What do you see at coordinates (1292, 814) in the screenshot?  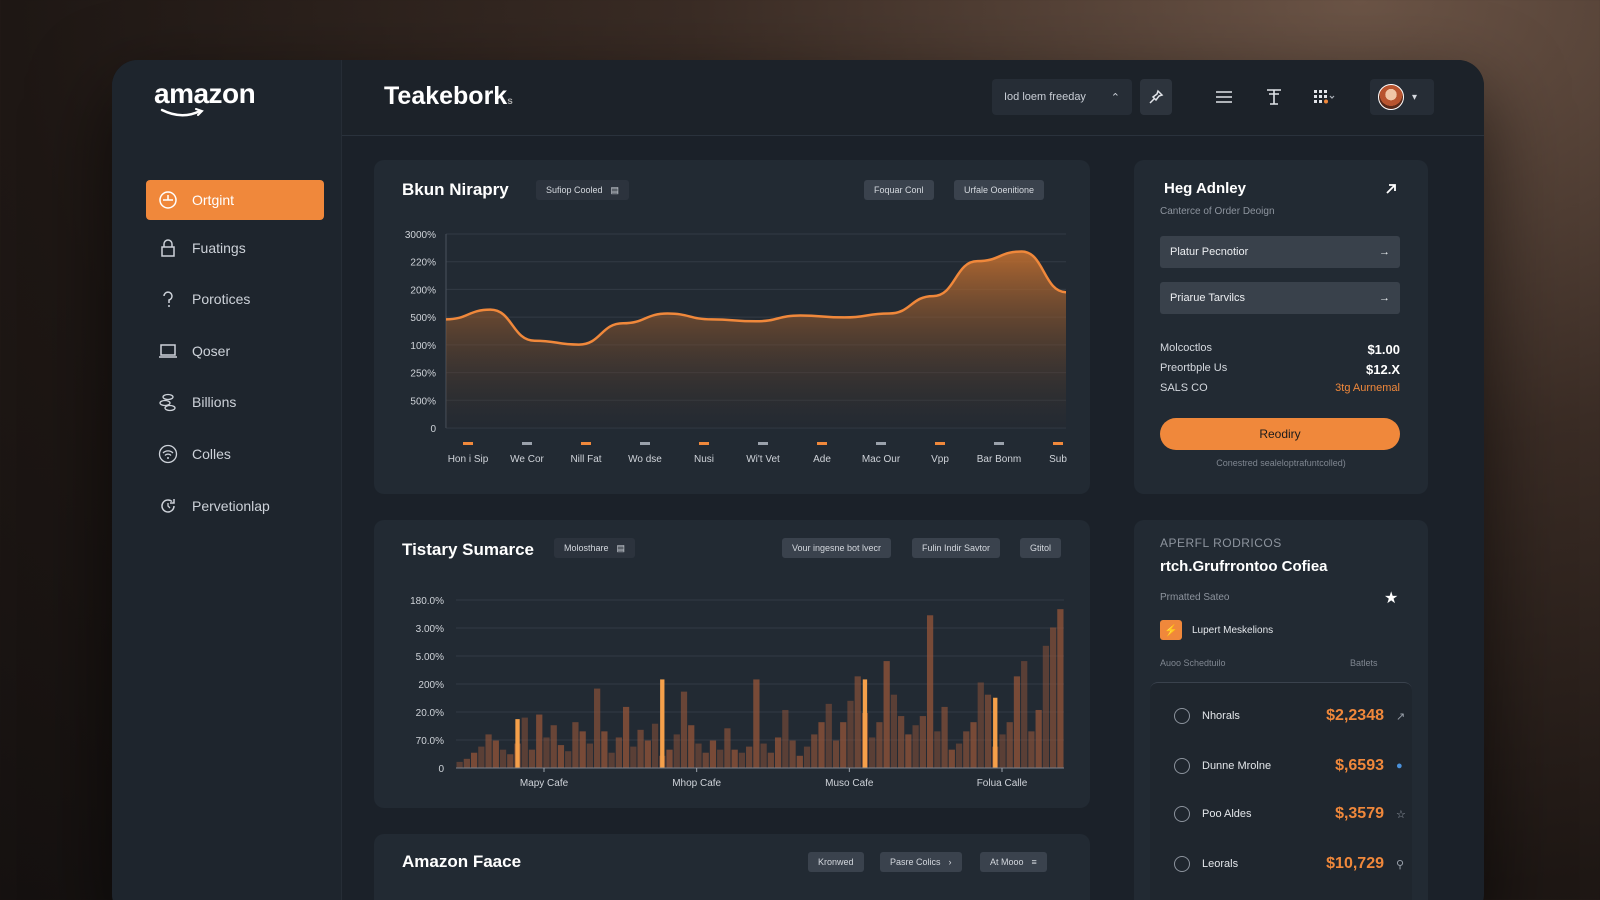 I see `price-row: Poo Aldes $,3579 ☆` at bounding box center [1292, 814].